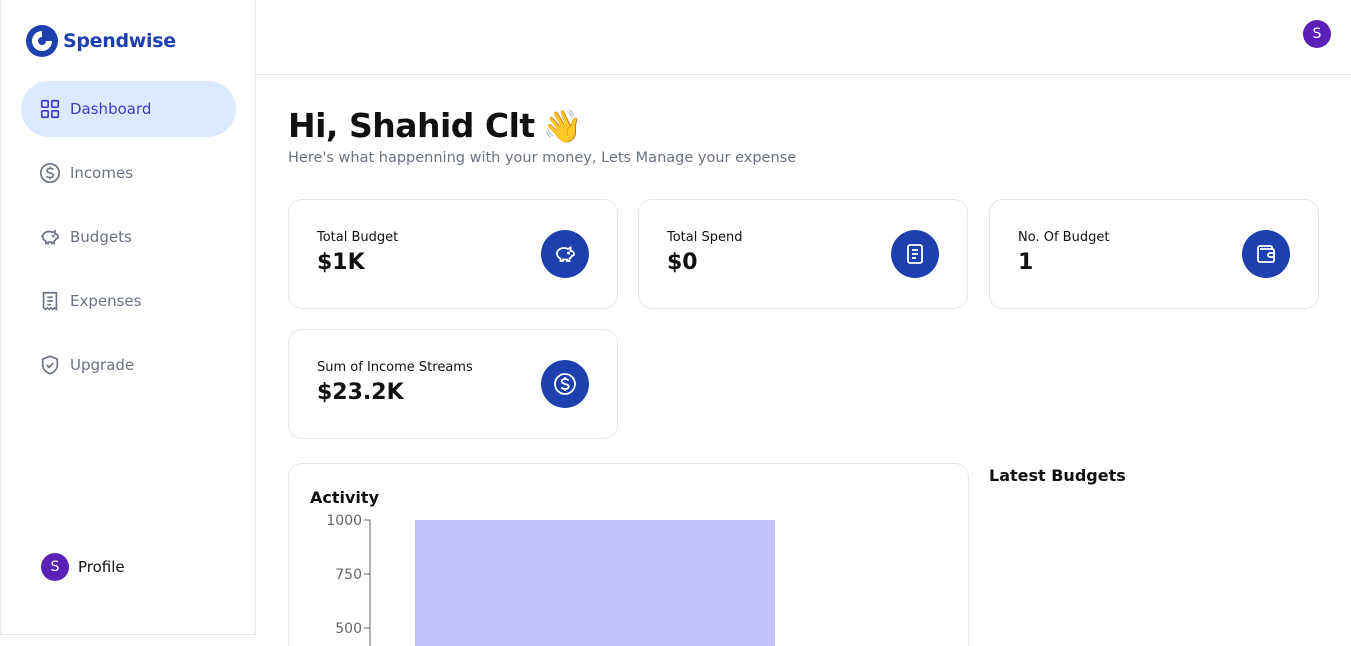  Describe the element at coordinates (1064, 237) in the screenshot. I see `card-label: No. Of Budget` at that location.